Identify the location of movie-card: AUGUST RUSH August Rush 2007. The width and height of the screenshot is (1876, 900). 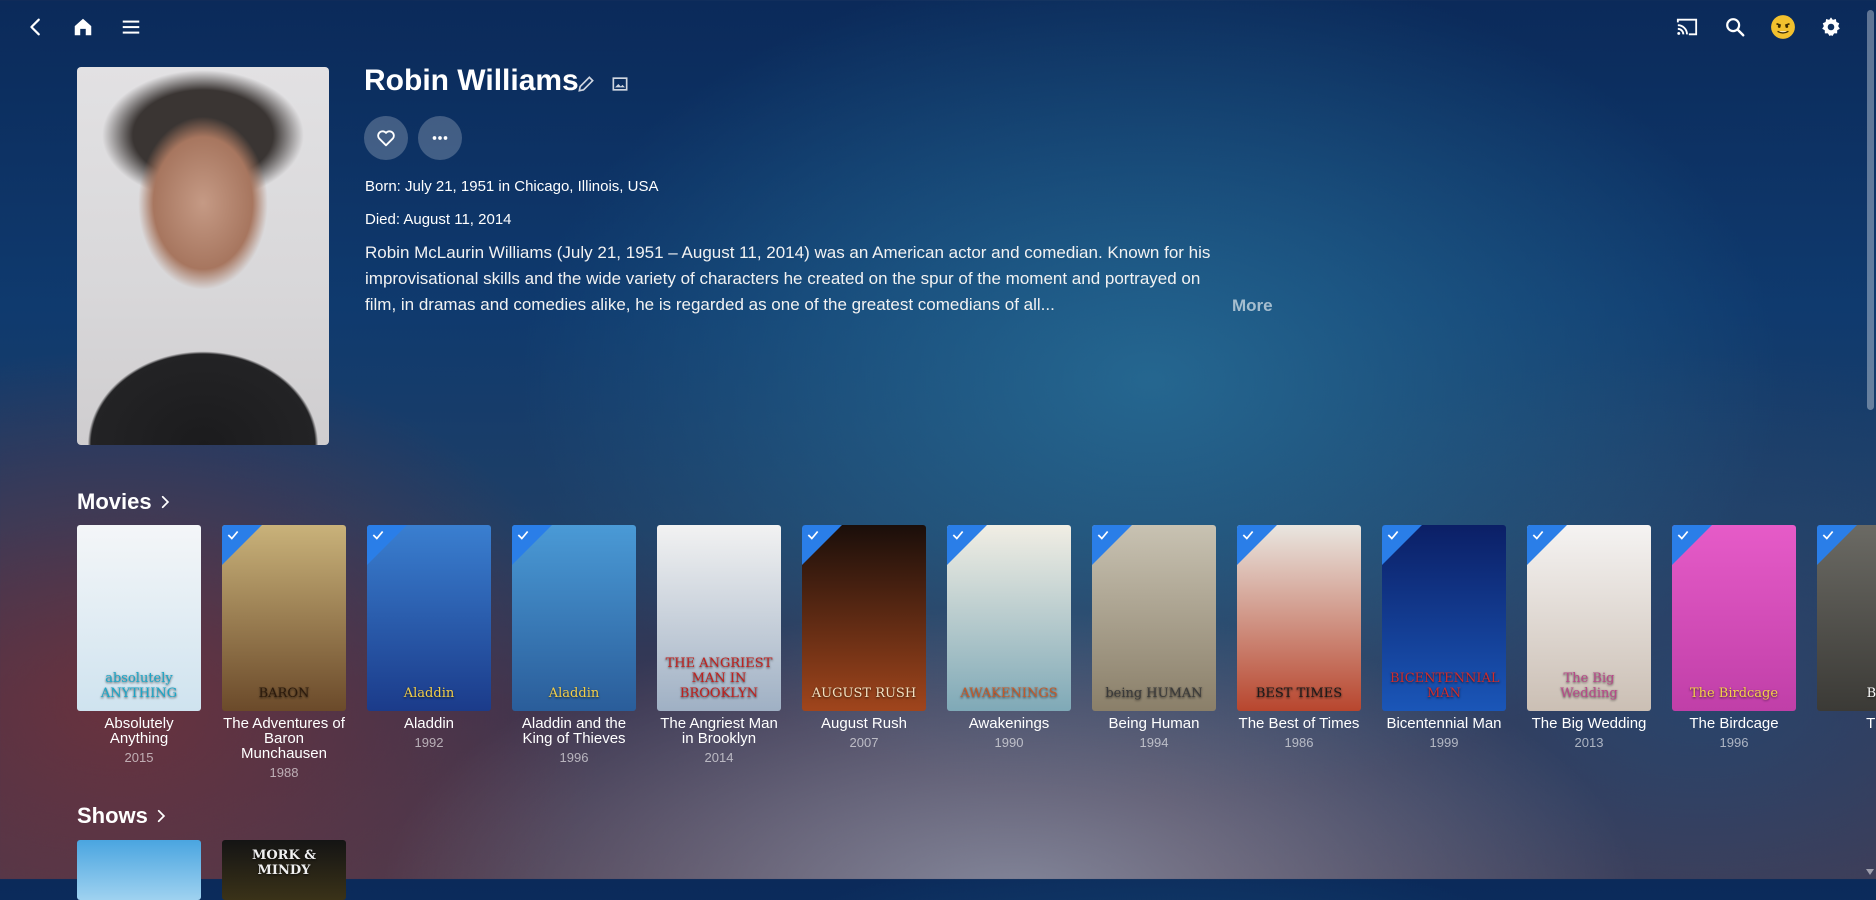
(864, 637).